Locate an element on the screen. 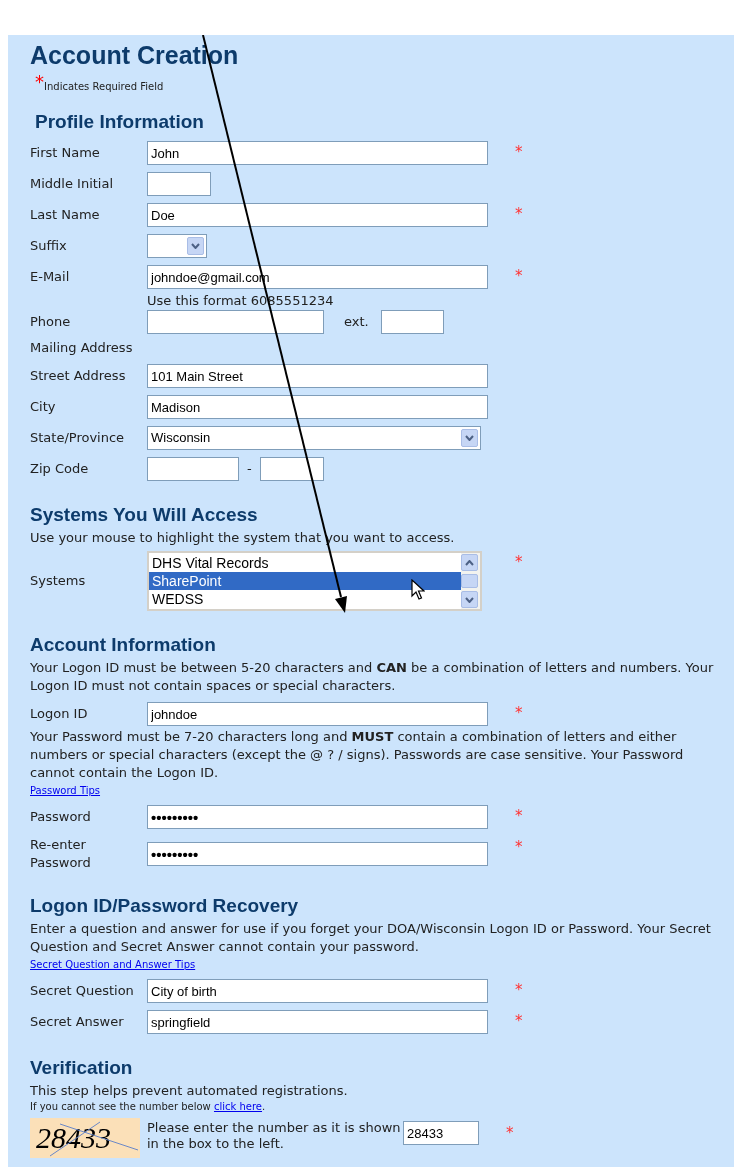 The height and width of the screenshot is (1167, 734). list-option: SharePoint is located at coordinates (305, 581).